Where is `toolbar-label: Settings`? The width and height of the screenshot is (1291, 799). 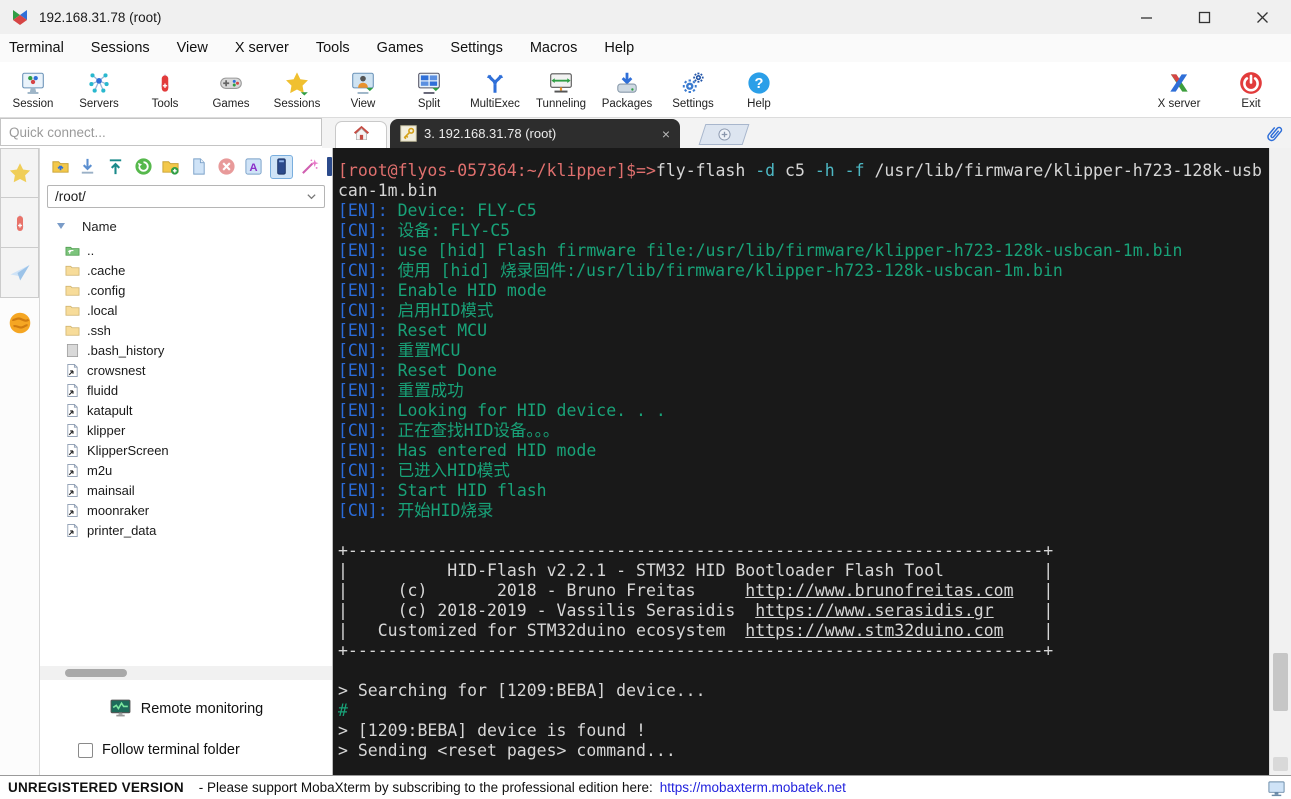 toolbar-label: Settings is located at coordinates (693, 103).